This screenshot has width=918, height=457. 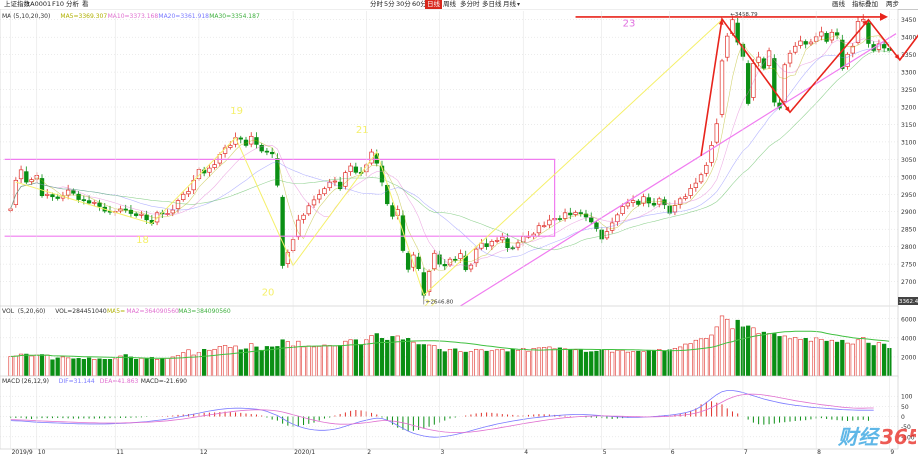 I want to click on price-tick-label: 3100, so click(x=908, y=142).